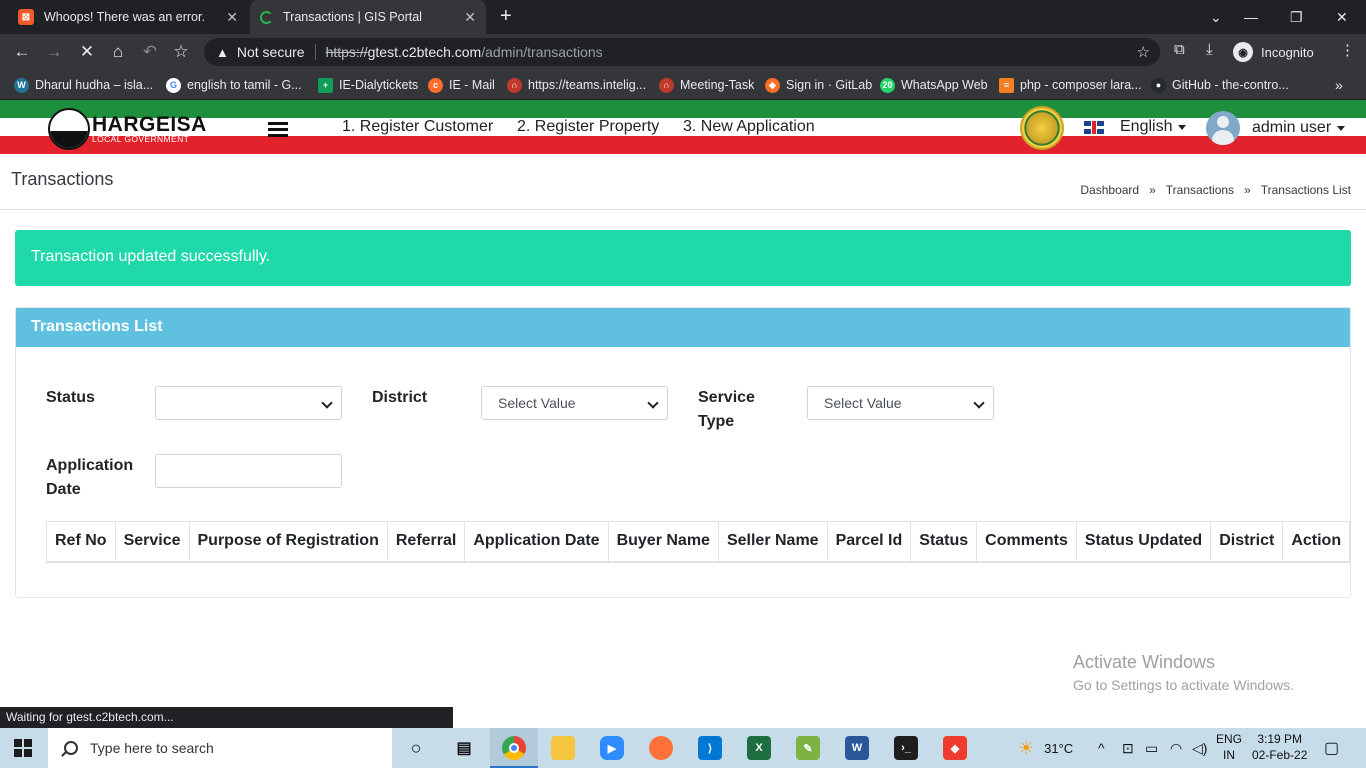  I want to click on download-icon: ⤓, so click(1209, 49).